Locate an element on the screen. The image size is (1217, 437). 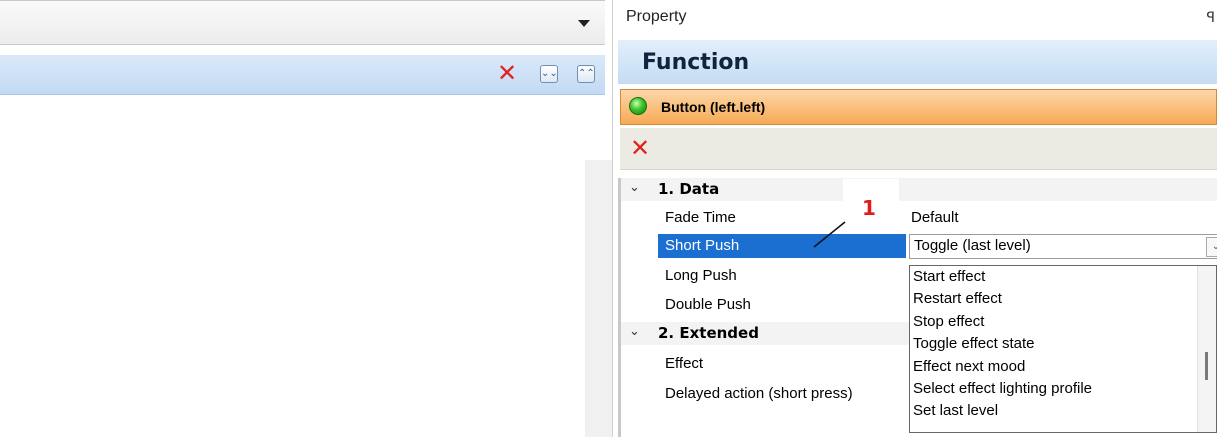
callout-leader-line is located at coordinates (829, 234).